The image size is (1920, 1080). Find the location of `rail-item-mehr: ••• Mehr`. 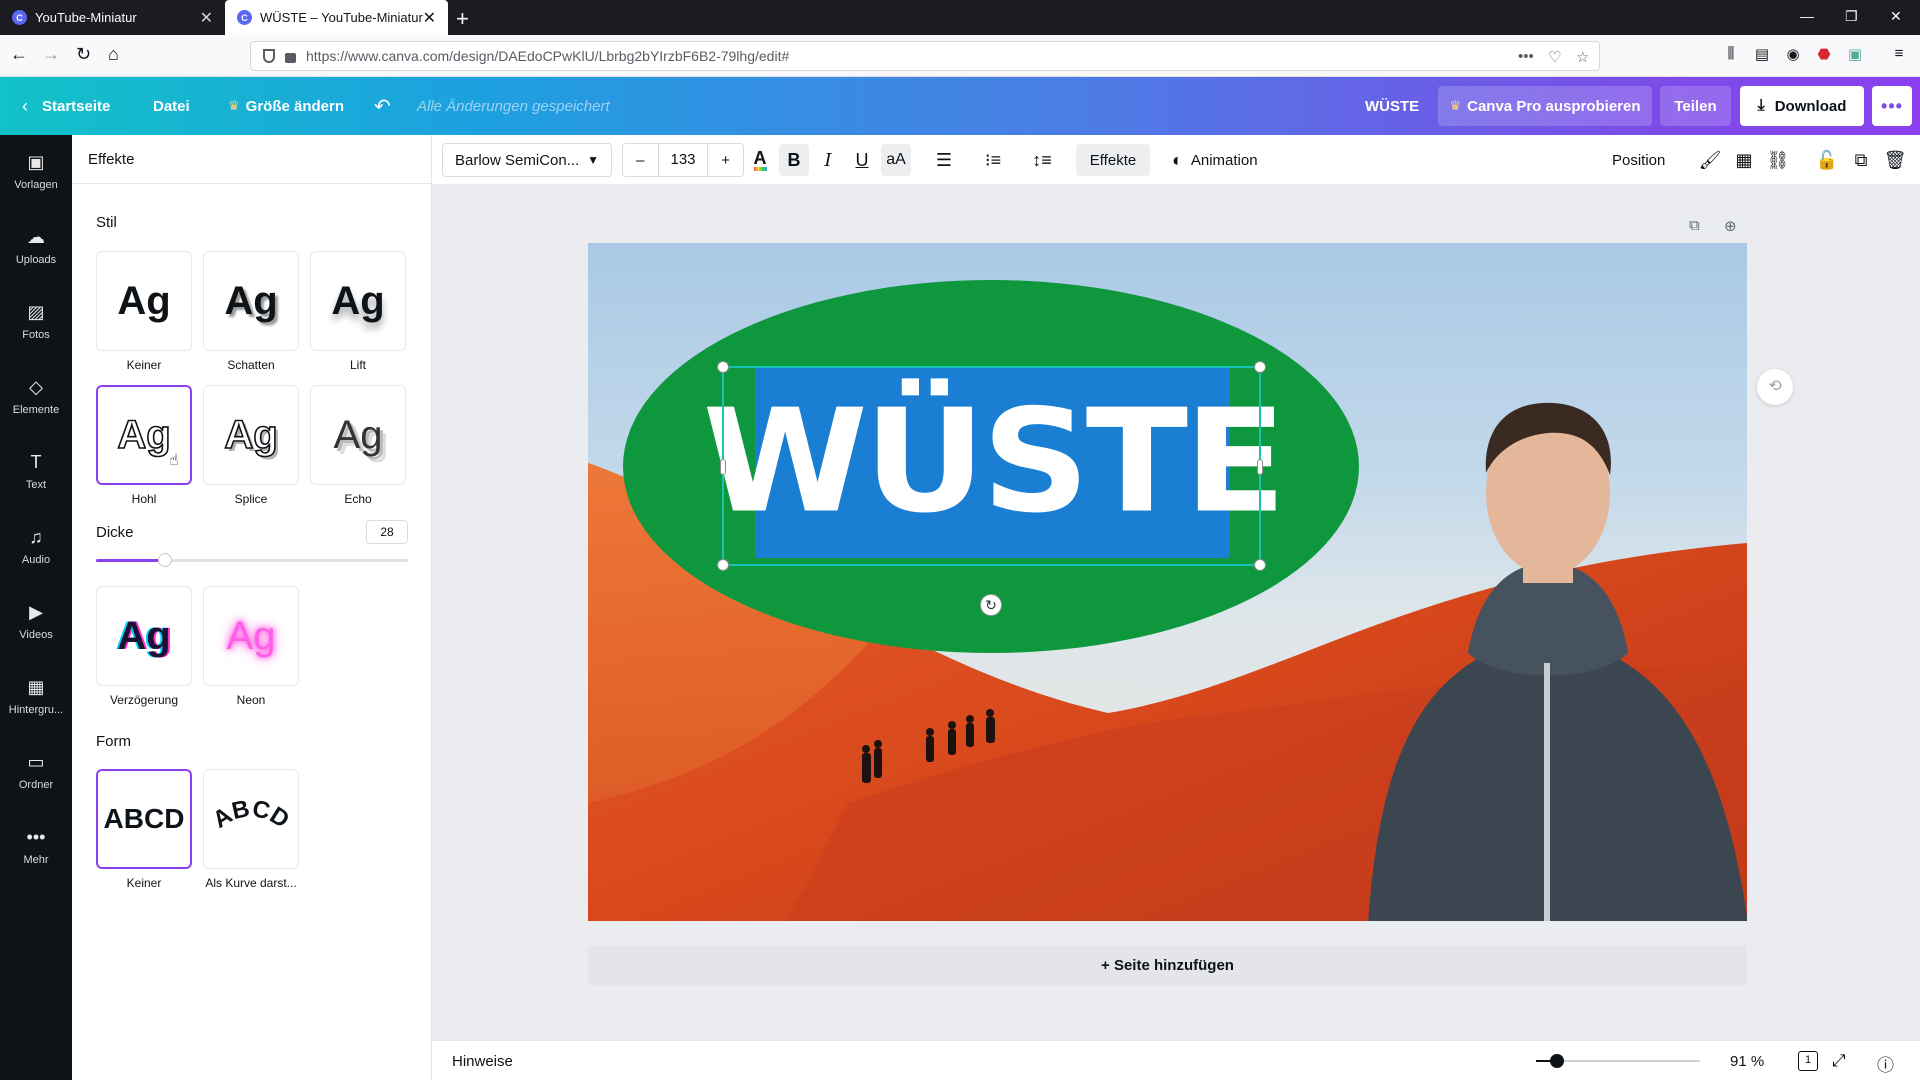

rail-item-mehr: ••• Mehr is located at coordinates (36, 845).